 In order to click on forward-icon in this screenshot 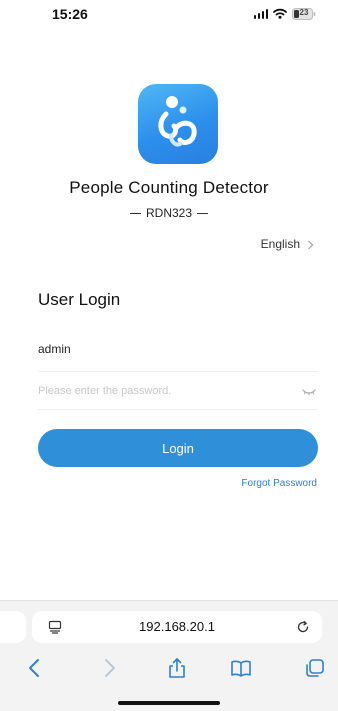, I will do `click(109, 668)`.